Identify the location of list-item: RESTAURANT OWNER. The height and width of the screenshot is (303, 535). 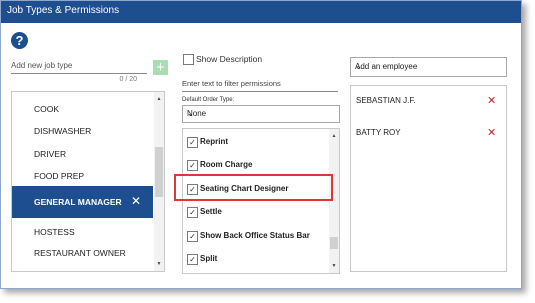
(82, 253).